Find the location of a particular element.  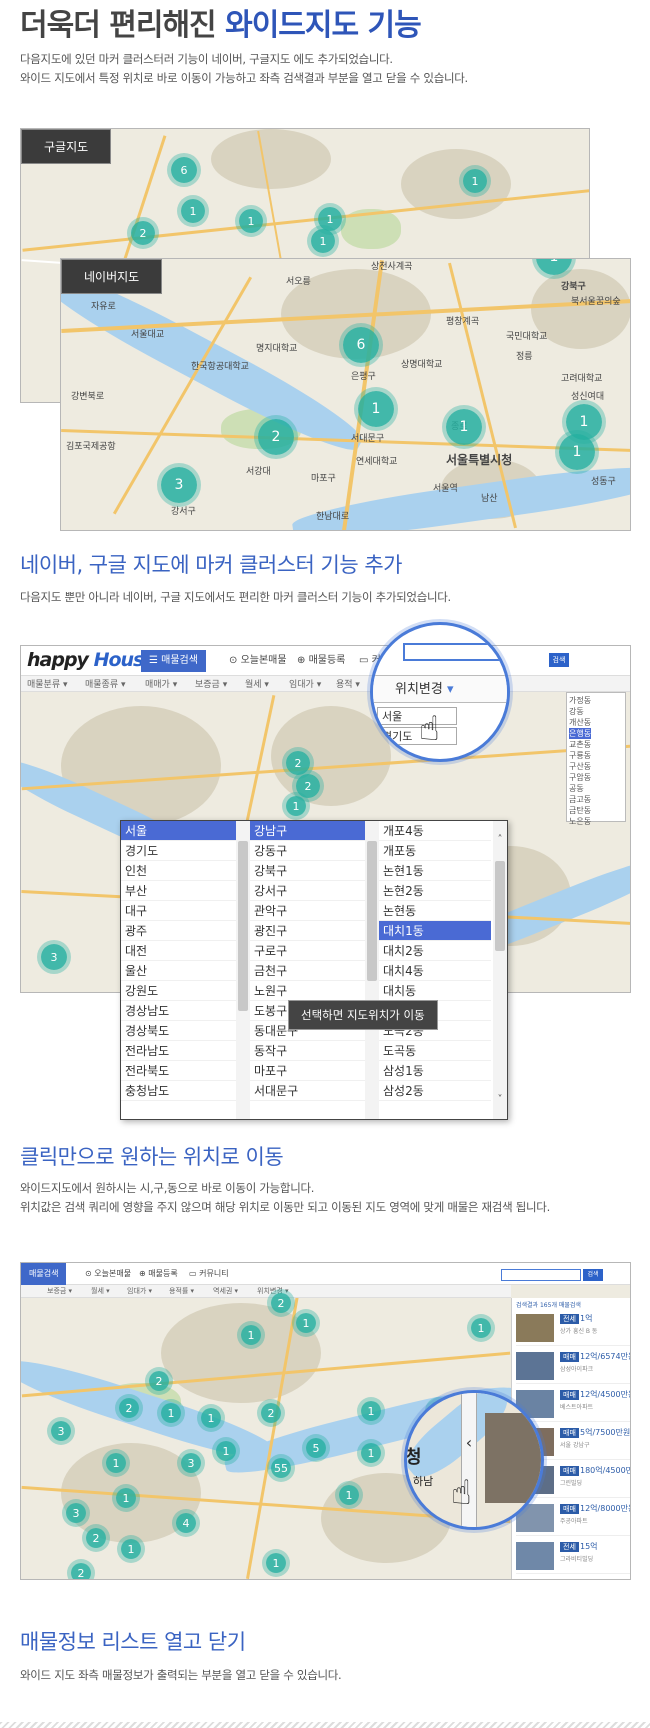

district-option: 금천구 is located at coordinates (307, 971).